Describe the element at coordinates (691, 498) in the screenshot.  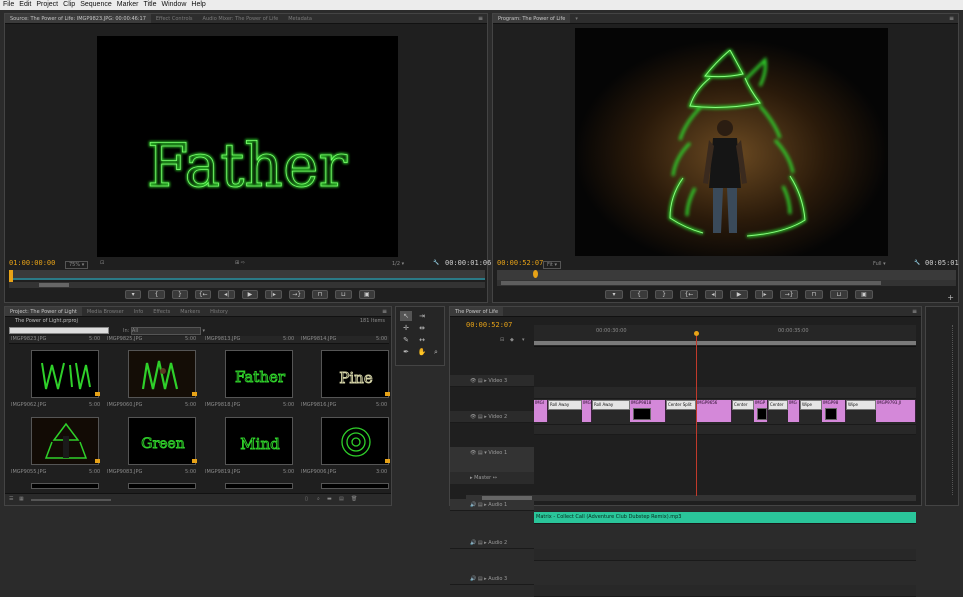
I see `timeline-zoom-bar` at that location.